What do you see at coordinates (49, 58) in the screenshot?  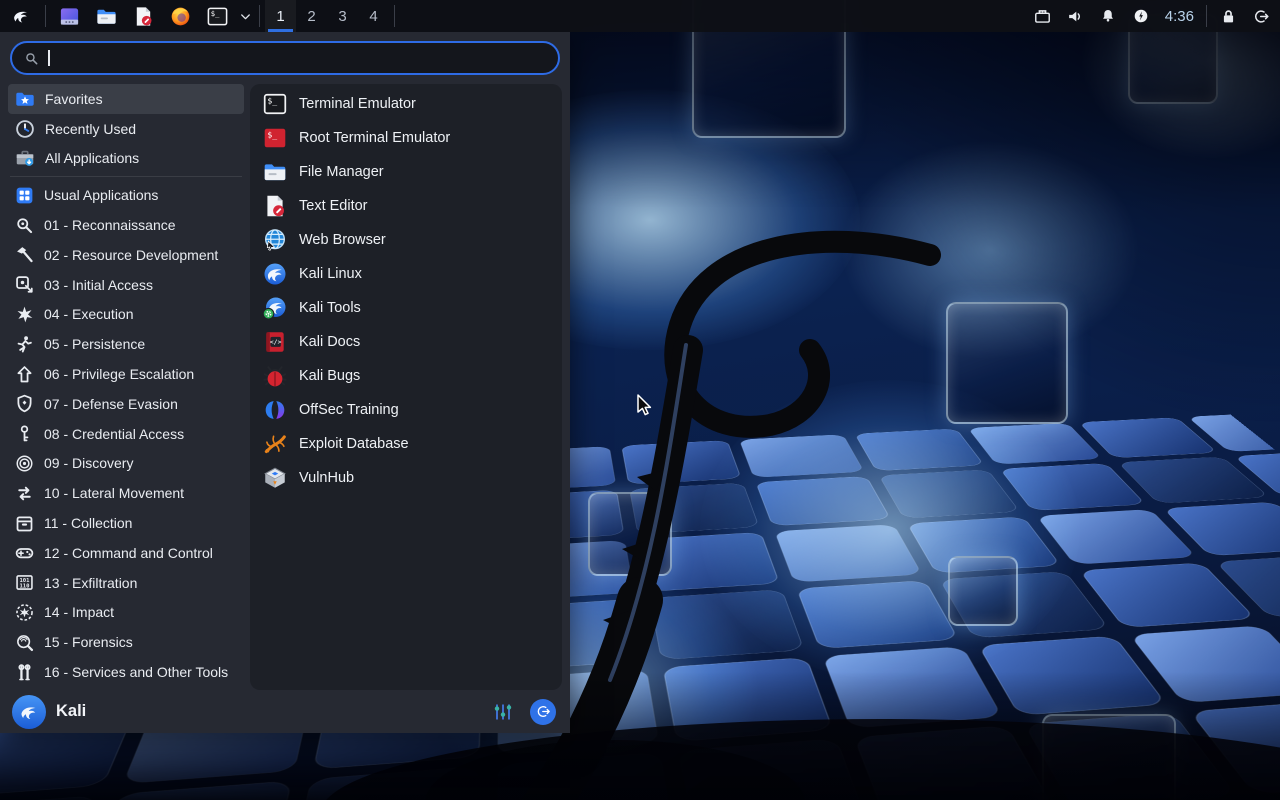 I see `text-caret` at bounding box center [49, 58].